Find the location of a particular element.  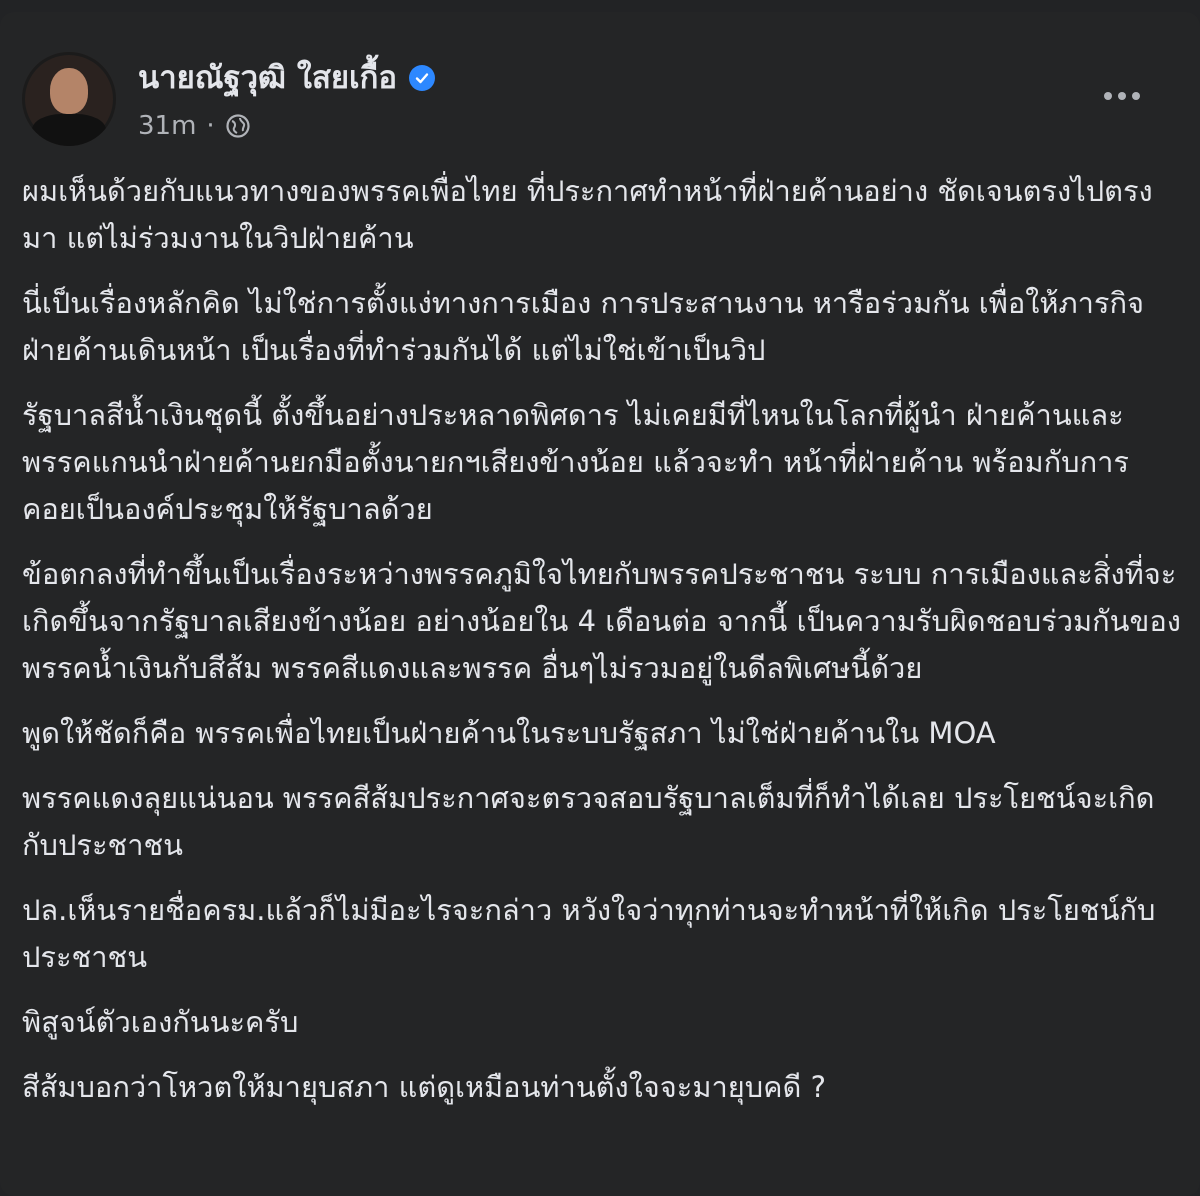

avatar is located at coordinates (69, 99).